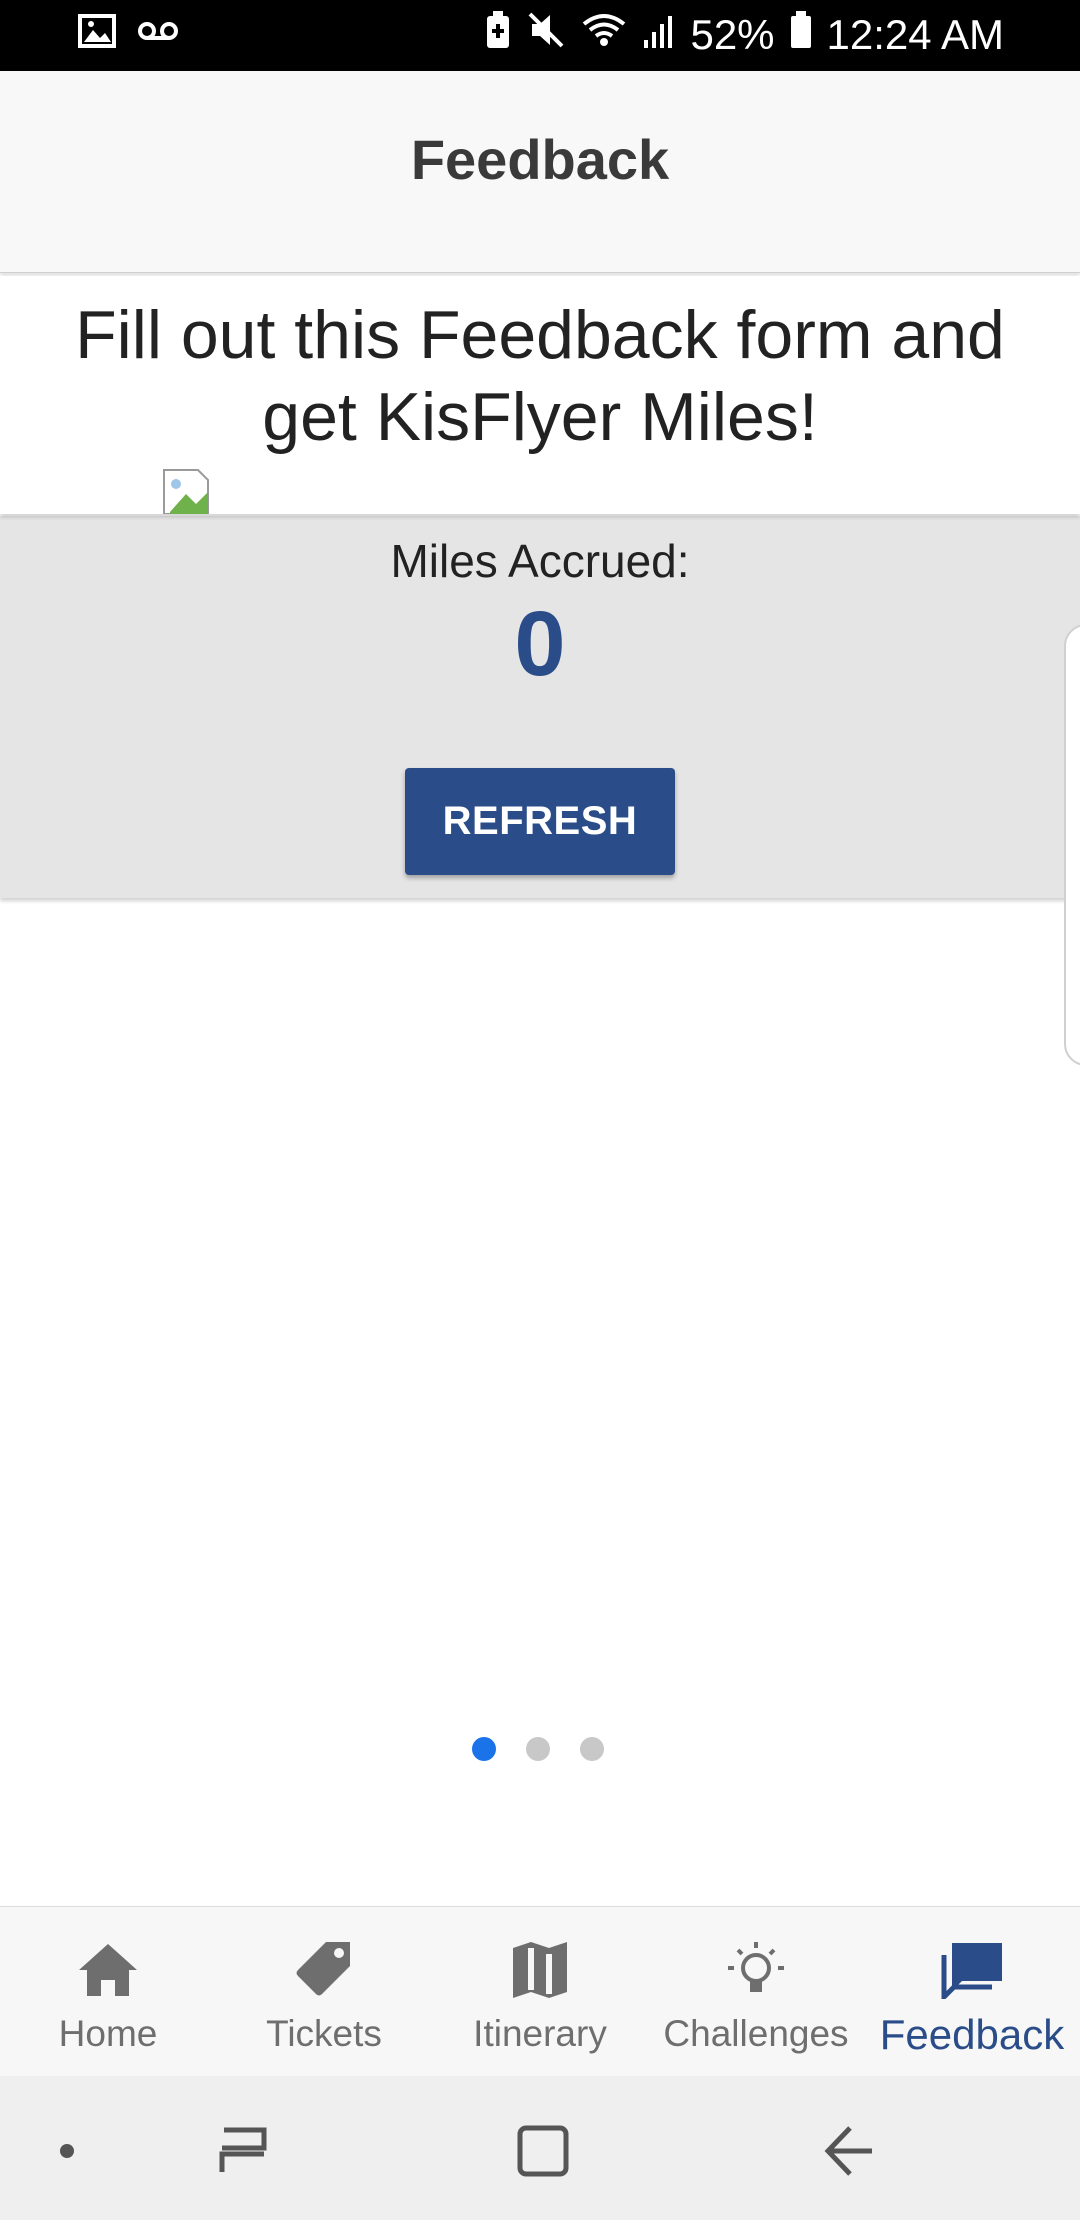 The width and height of the screenshot is (1080, 2220). Describe the element at coordinates (1072, 845) in the screenshot. I see `side-drawer-handle` at that location.